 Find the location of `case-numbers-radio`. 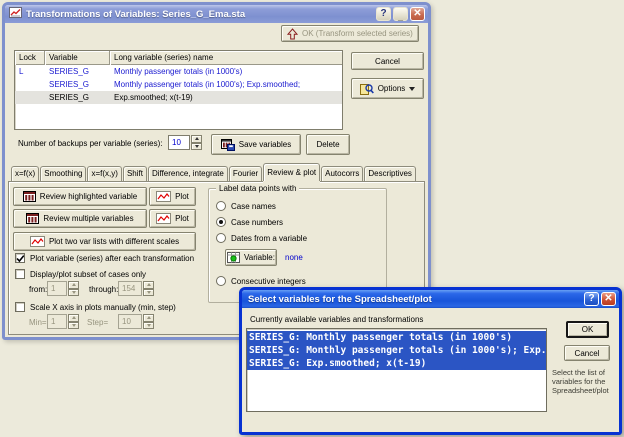

case-numbers-radio is located at coordinates (221, 222).